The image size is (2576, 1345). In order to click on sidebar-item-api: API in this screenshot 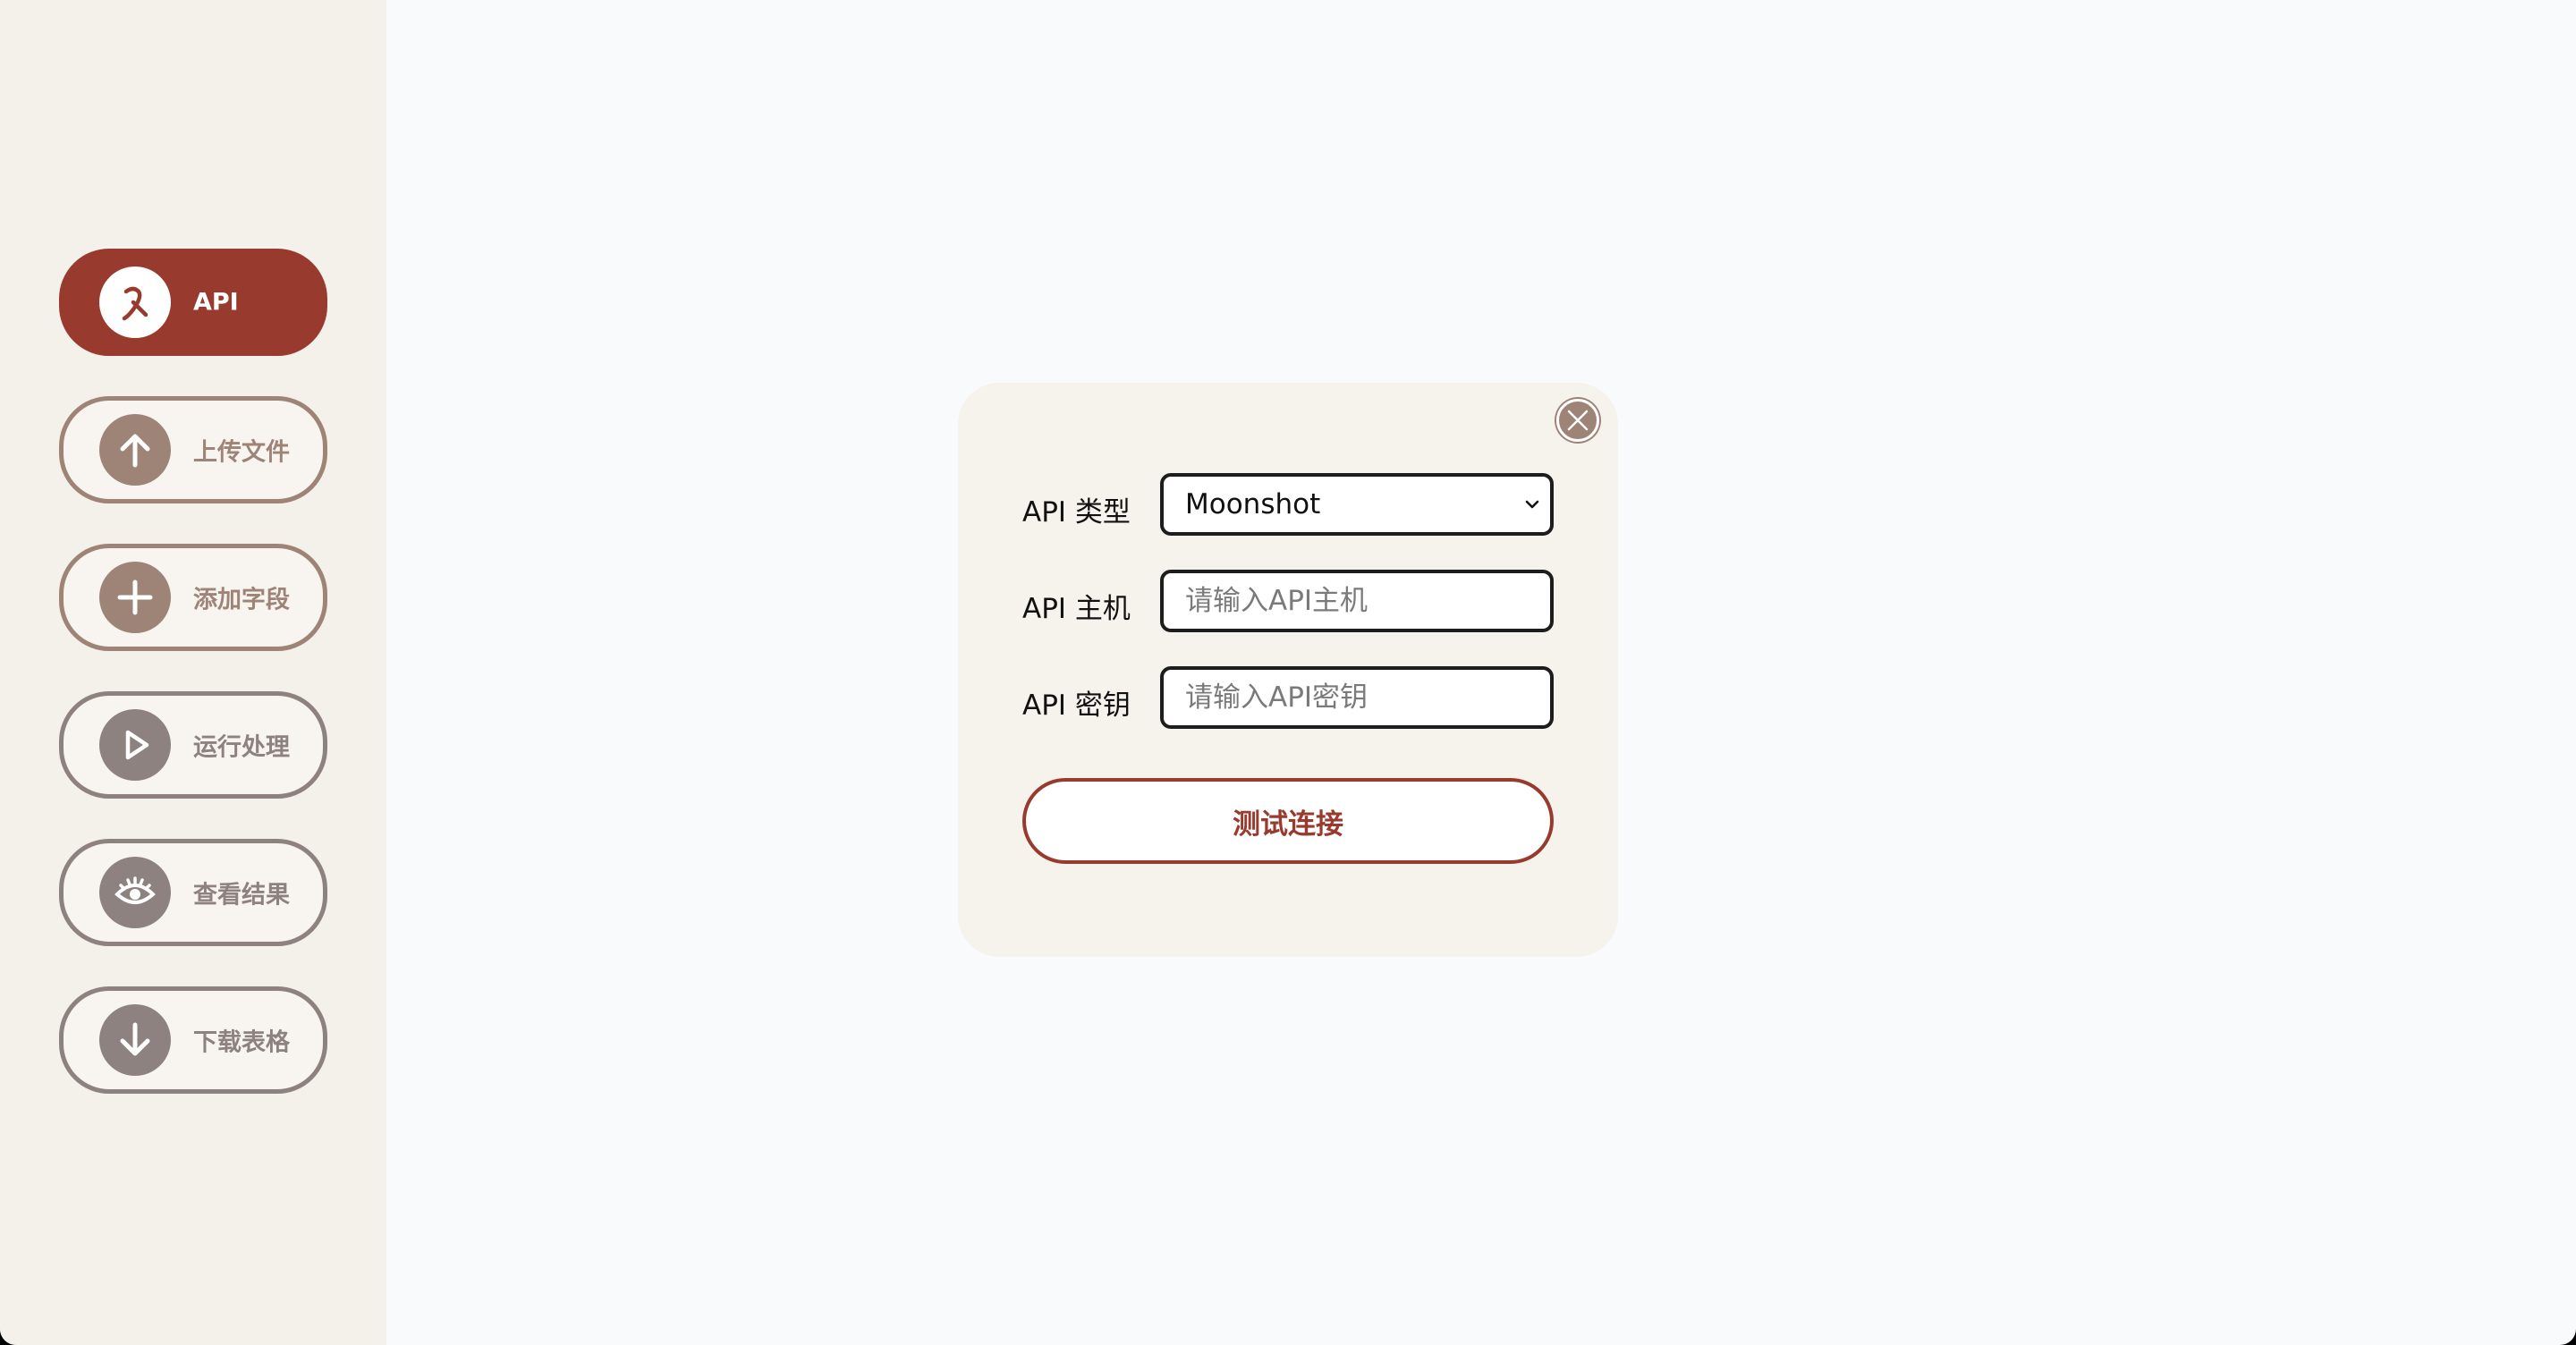, I will do `click(193, 302)`.